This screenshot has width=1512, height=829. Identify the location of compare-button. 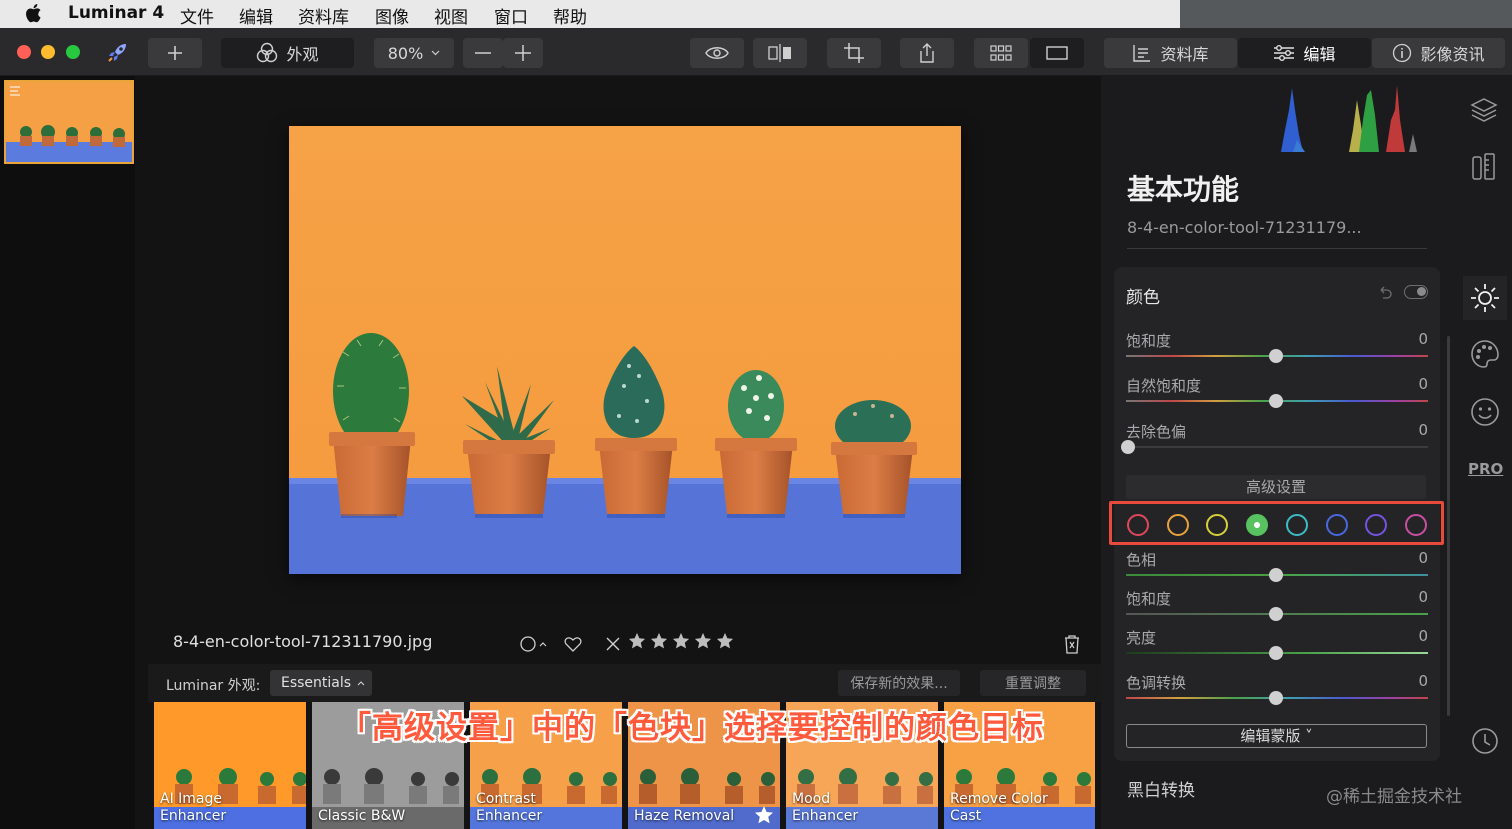
(780, 53).